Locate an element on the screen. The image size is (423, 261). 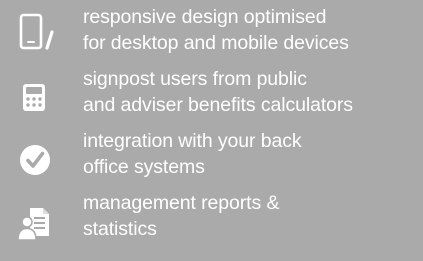
check-circle-icon-graphic is located at coordinates (35, 160).